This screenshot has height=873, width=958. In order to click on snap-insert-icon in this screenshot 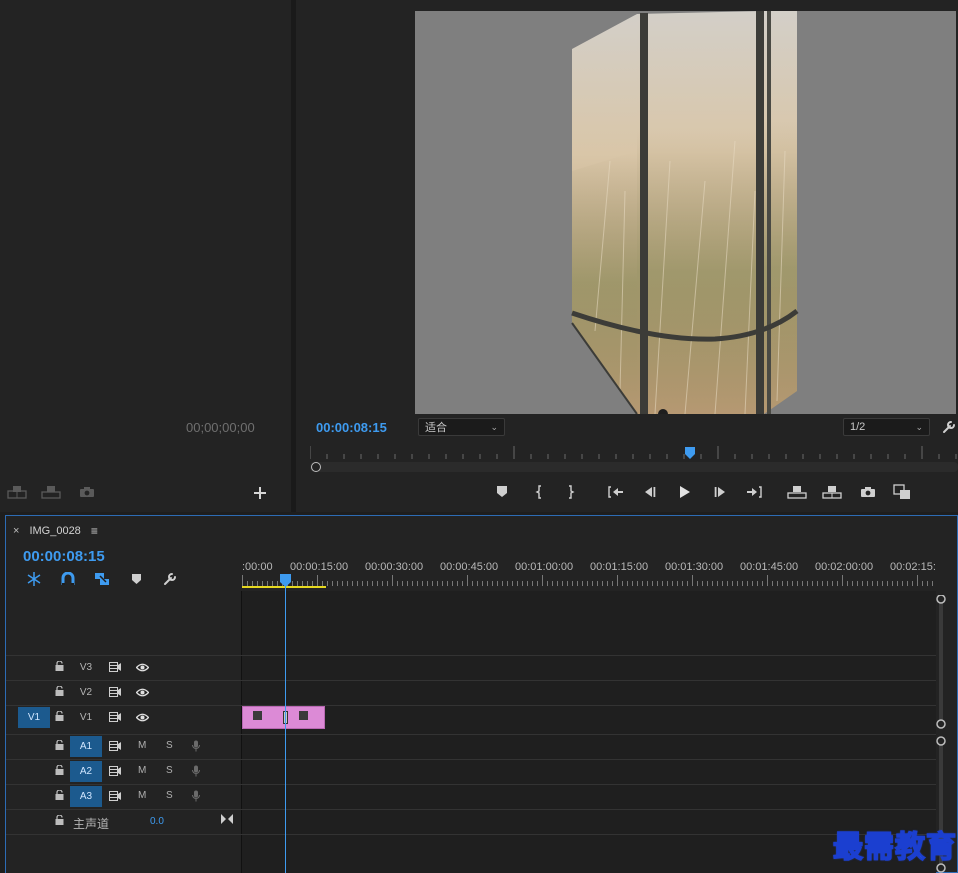, I will do `click(34, 579)`.